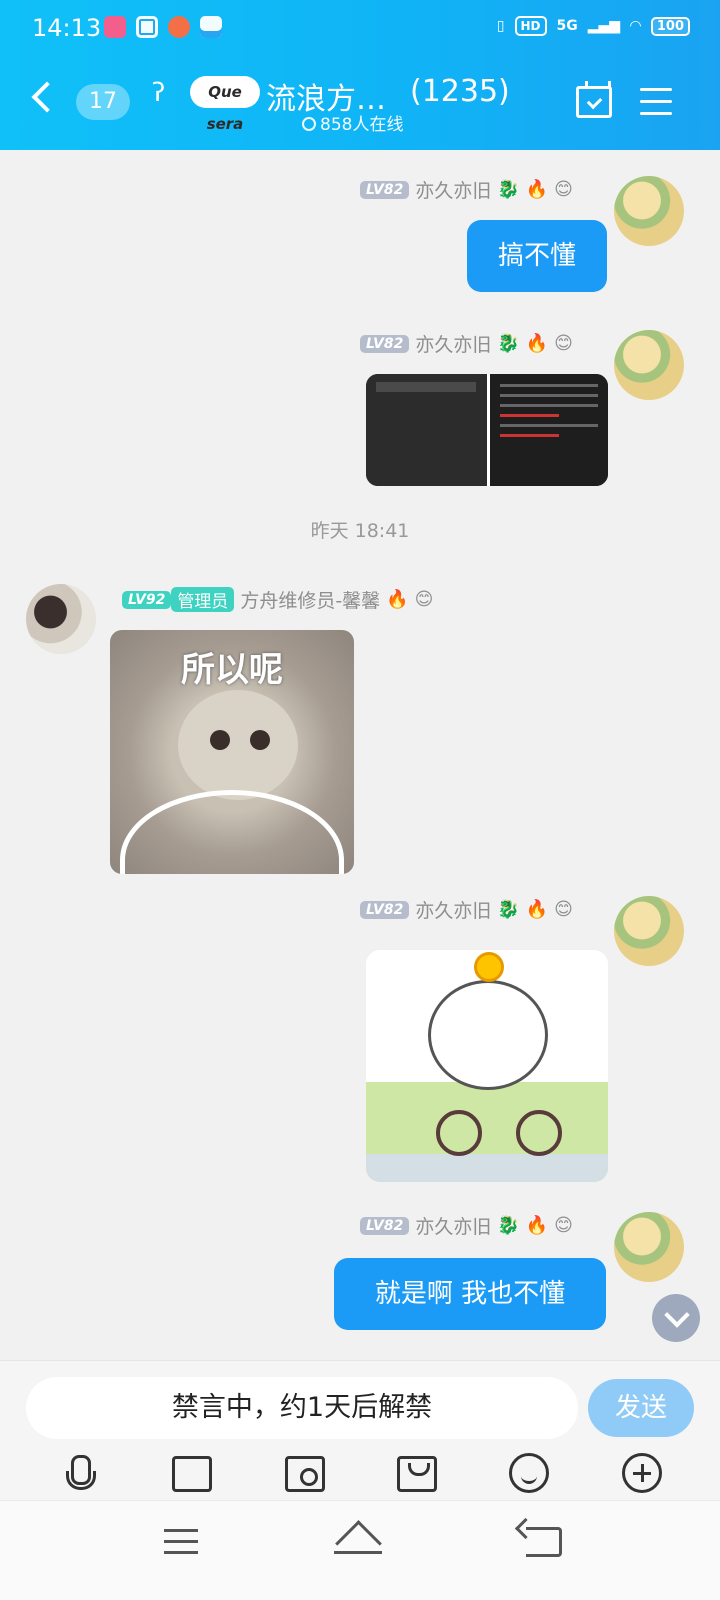  I want to click on wifi-icon: ◠, so click(635, 26).